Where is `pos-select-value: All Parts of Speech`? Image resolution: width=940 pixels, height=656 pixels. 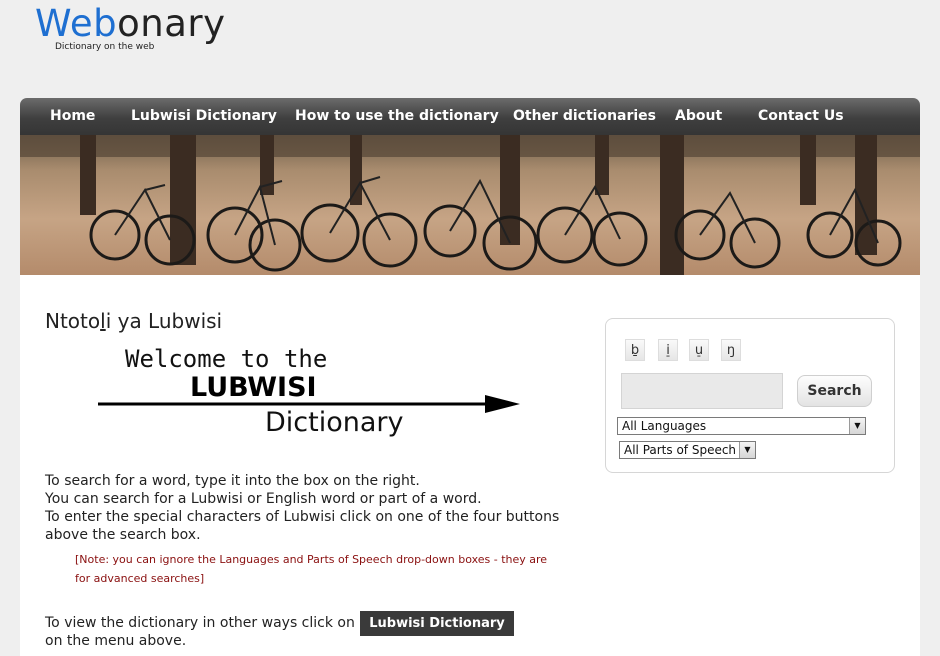 pos-select-value: All Parts of Speech is located at coordinates (680, 450).